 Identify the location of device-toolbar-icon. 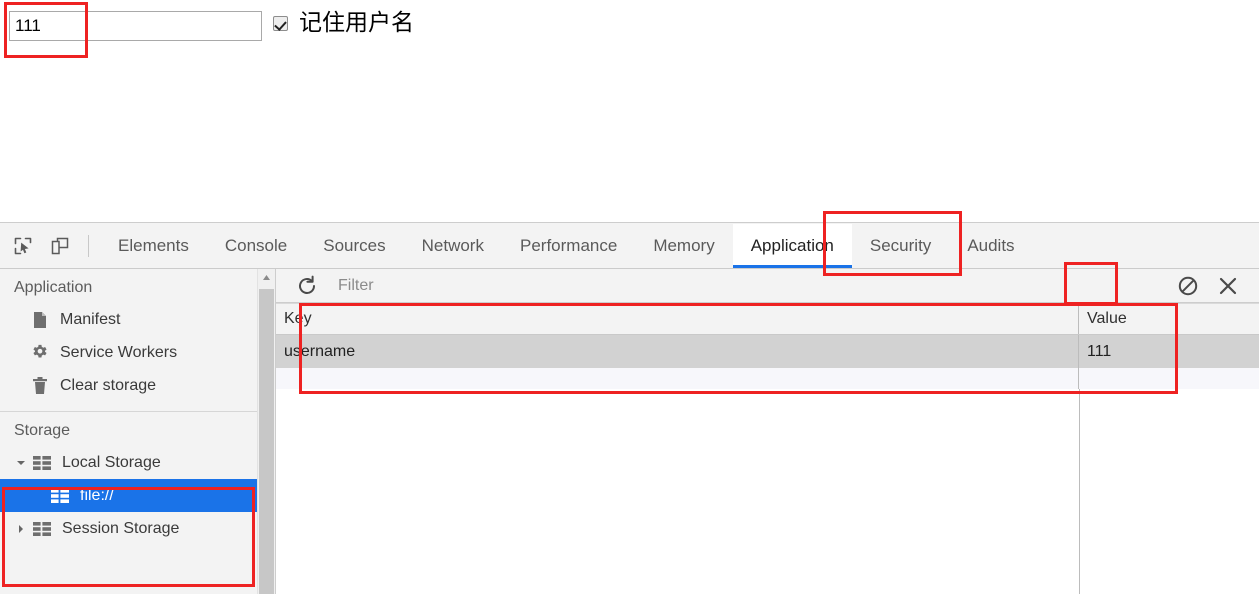
(60, 246).